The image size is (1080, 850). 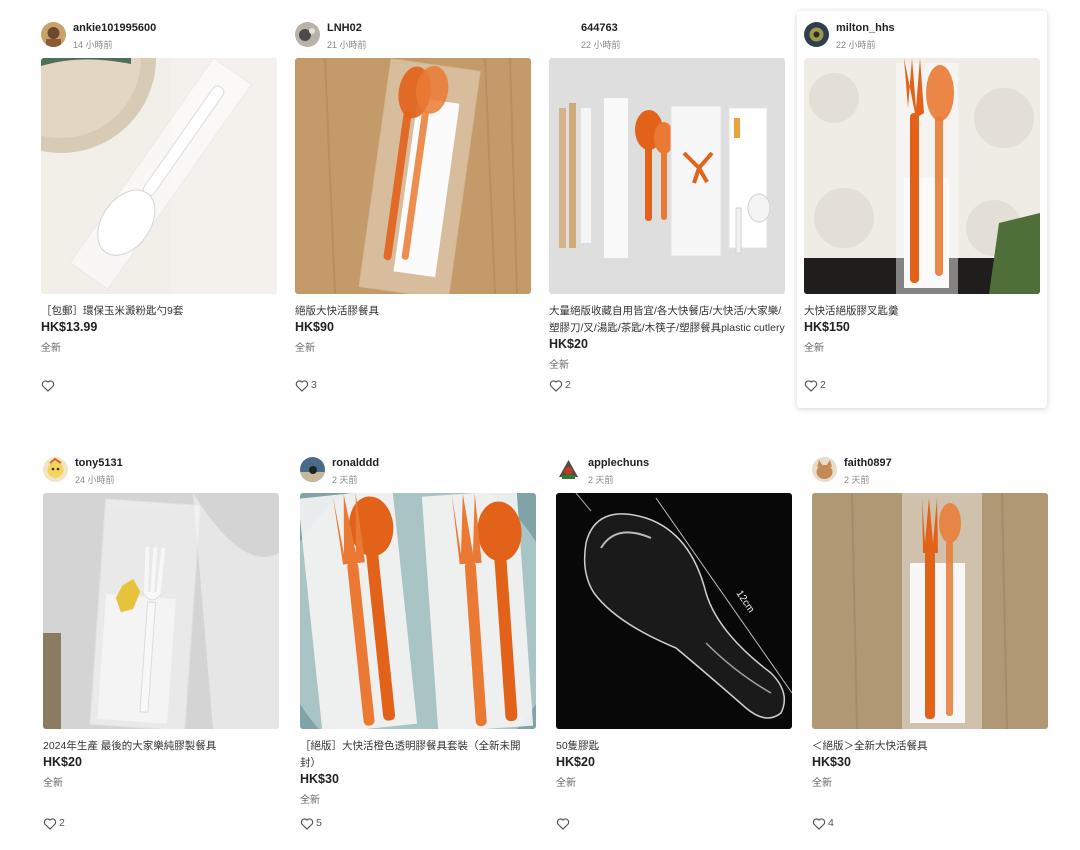 I want to click on seller-username: ronalddd, so click(x=355, y=463).